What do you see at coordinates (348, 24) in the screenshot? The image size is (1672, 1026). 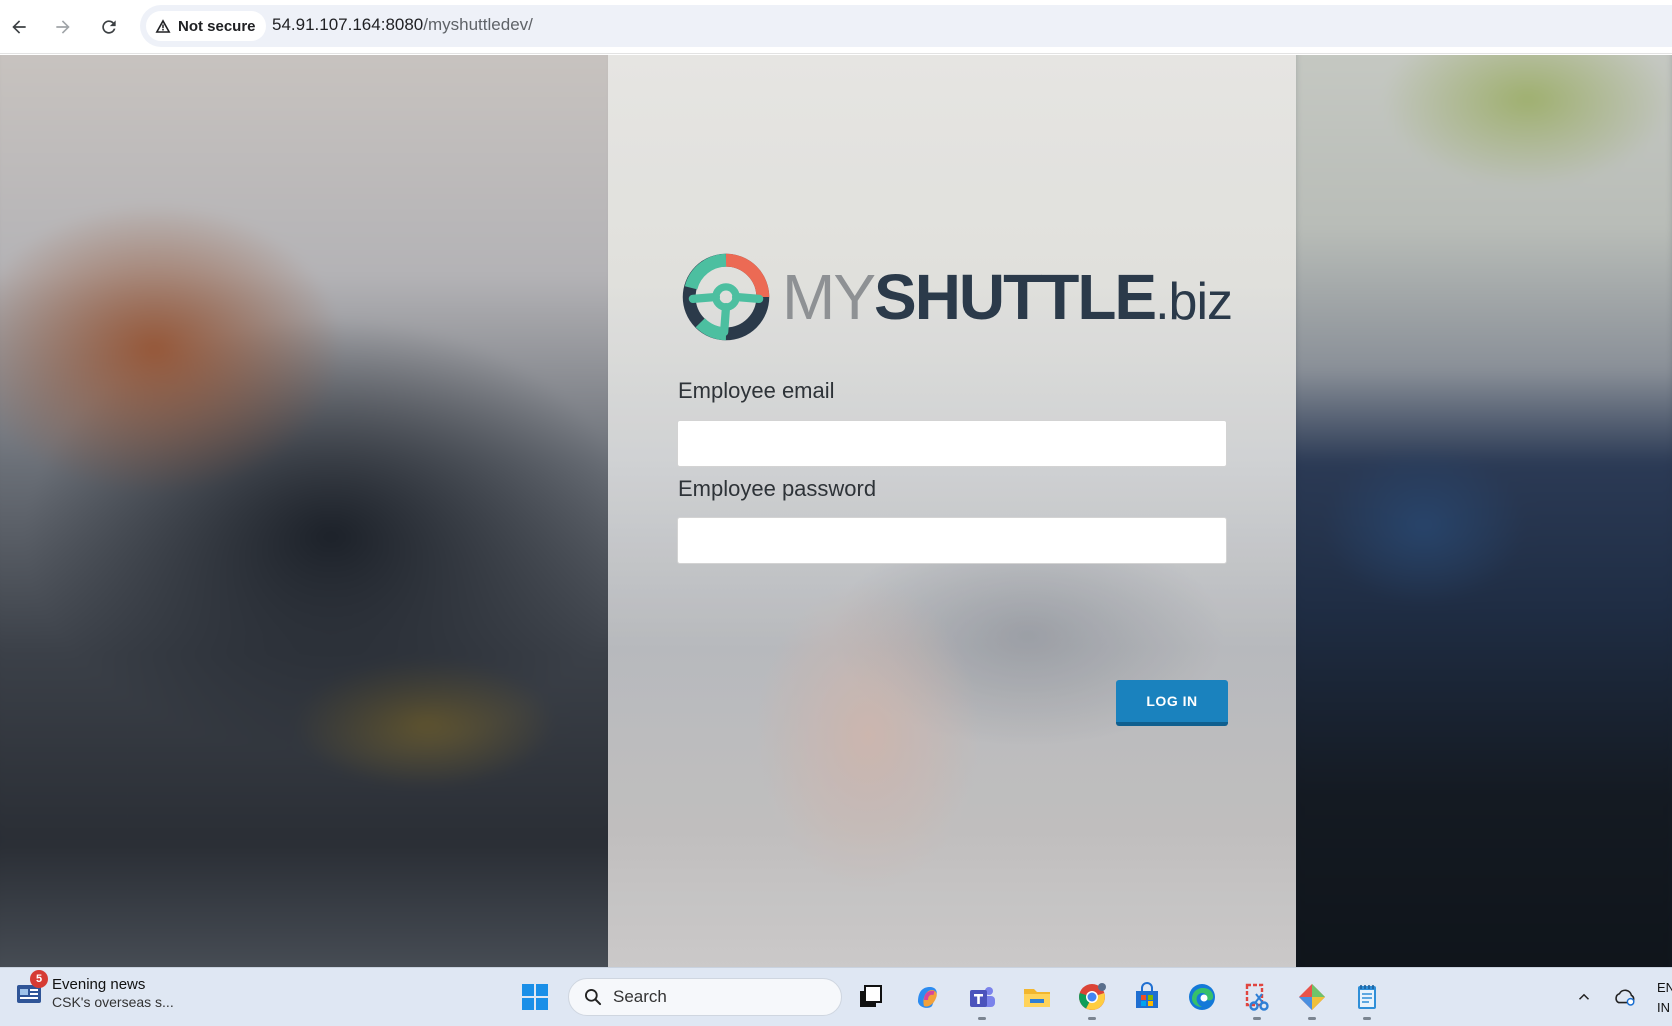 I see `url-host: 54.91.107.164:8080` at bounding box center [348, 24].